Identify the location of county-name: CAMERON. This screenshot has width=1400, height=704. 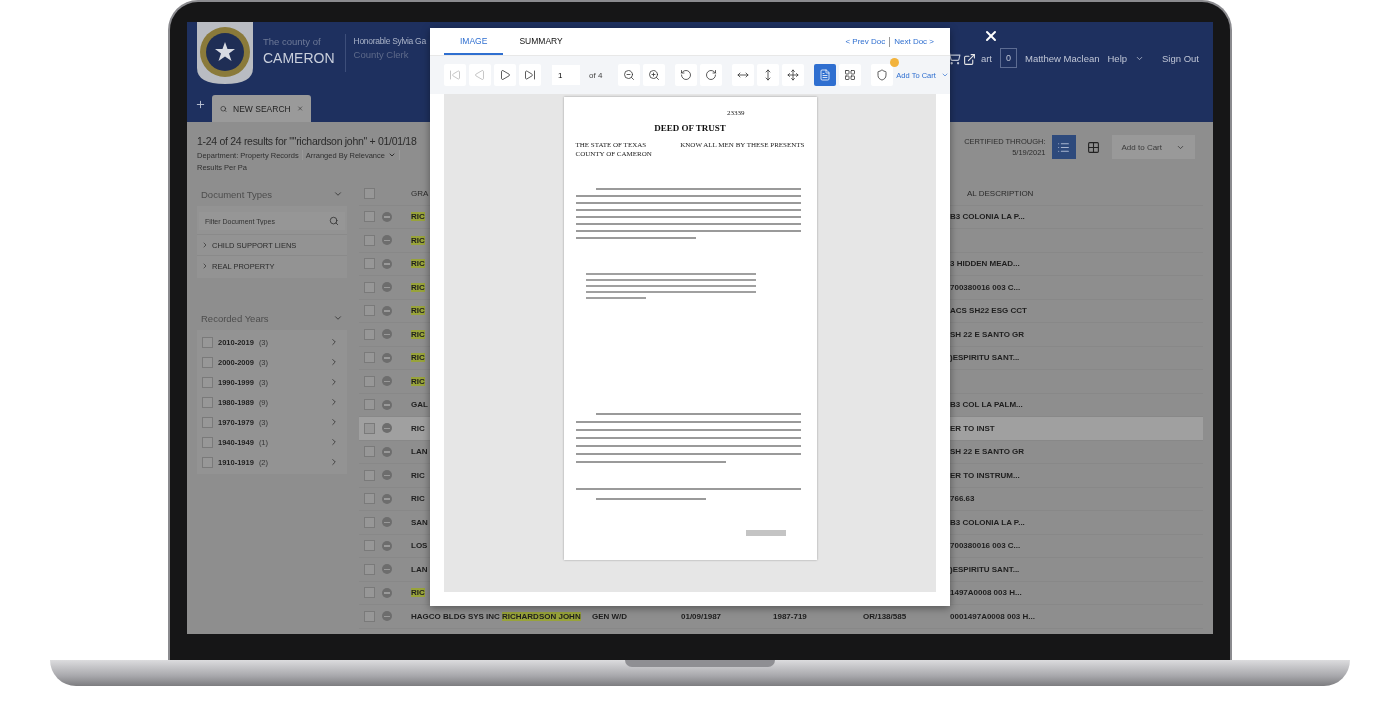
(299, 58).